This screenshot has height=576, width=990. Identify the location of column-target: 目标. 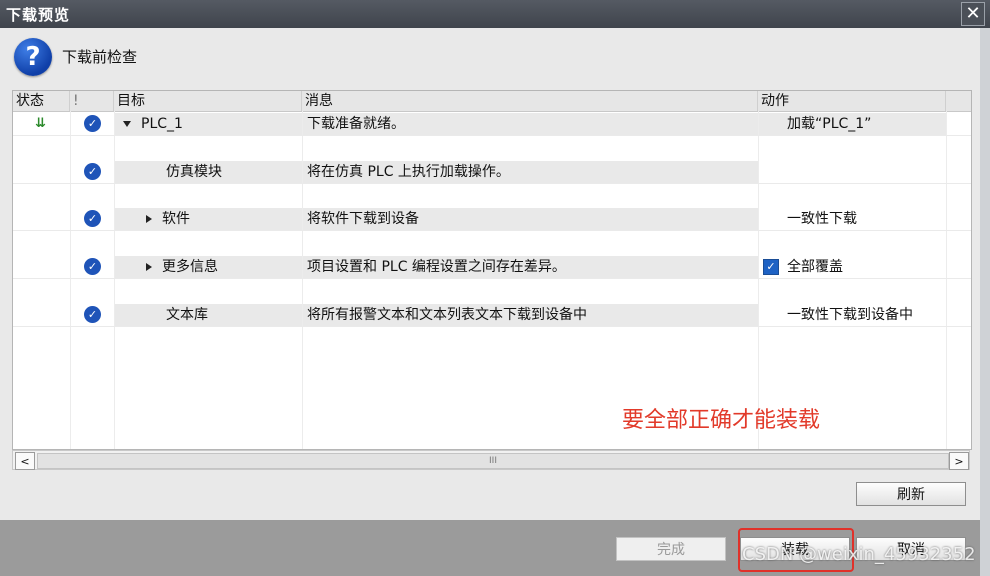
(208, 101).